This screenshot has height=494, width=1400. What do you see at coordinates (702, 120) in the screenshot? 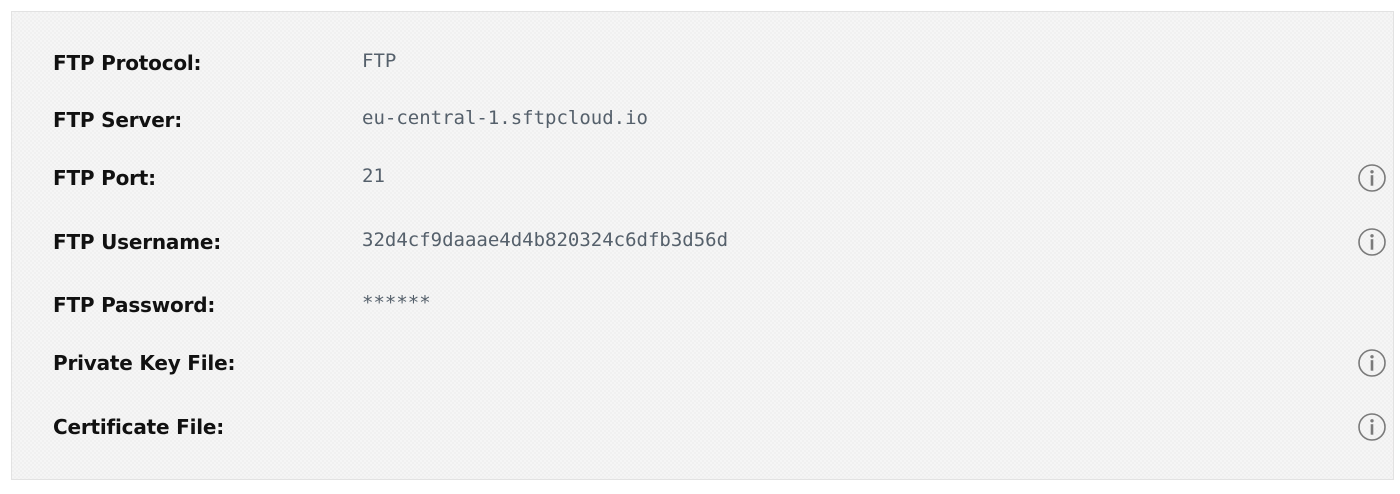
I see `ftp-server-row: FTP Server: eu-central-1.sftpcloud.io` at bounding box center [702, 120].